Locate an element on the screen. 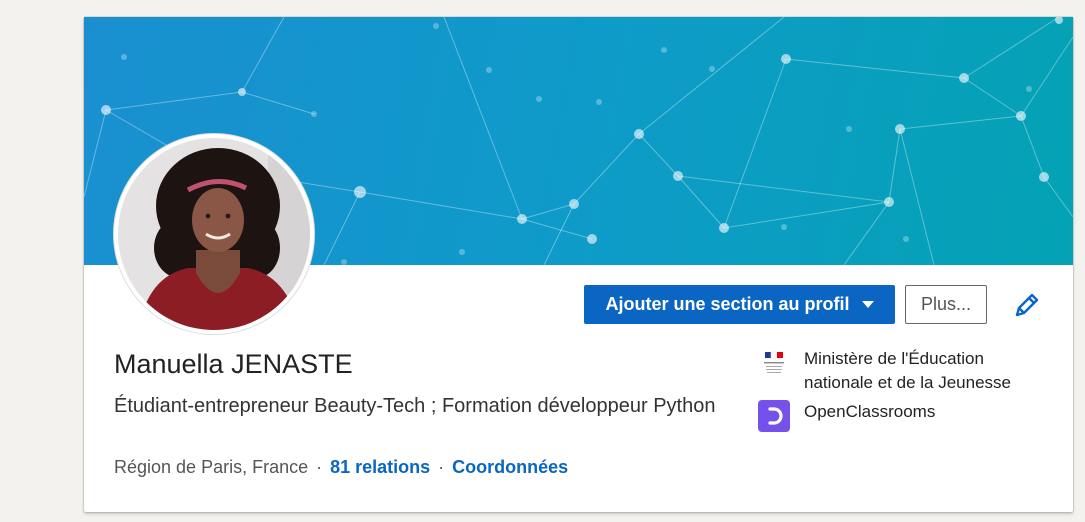 The image size is (1085, 522). connections-link: 81 relations is located at coordinates (380, 467).